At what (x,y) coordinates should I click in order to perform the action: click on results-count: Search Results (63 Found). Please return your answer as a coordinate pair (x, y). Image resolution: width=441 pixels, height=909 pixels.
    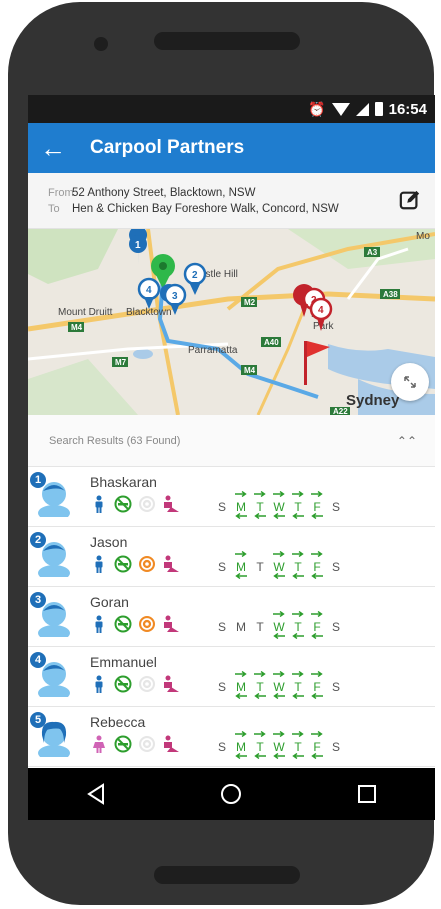
    Looking at the image, I should click on (115, 440).